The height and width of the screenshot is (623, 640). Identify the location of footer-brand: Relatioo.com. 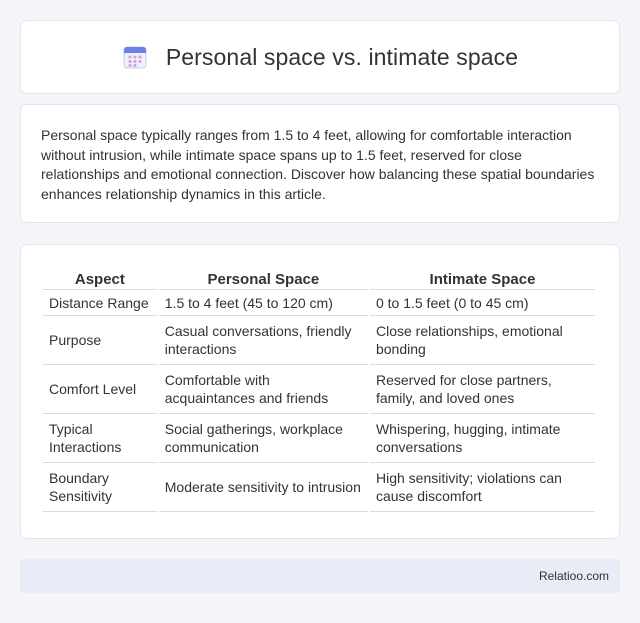
(573, 576).